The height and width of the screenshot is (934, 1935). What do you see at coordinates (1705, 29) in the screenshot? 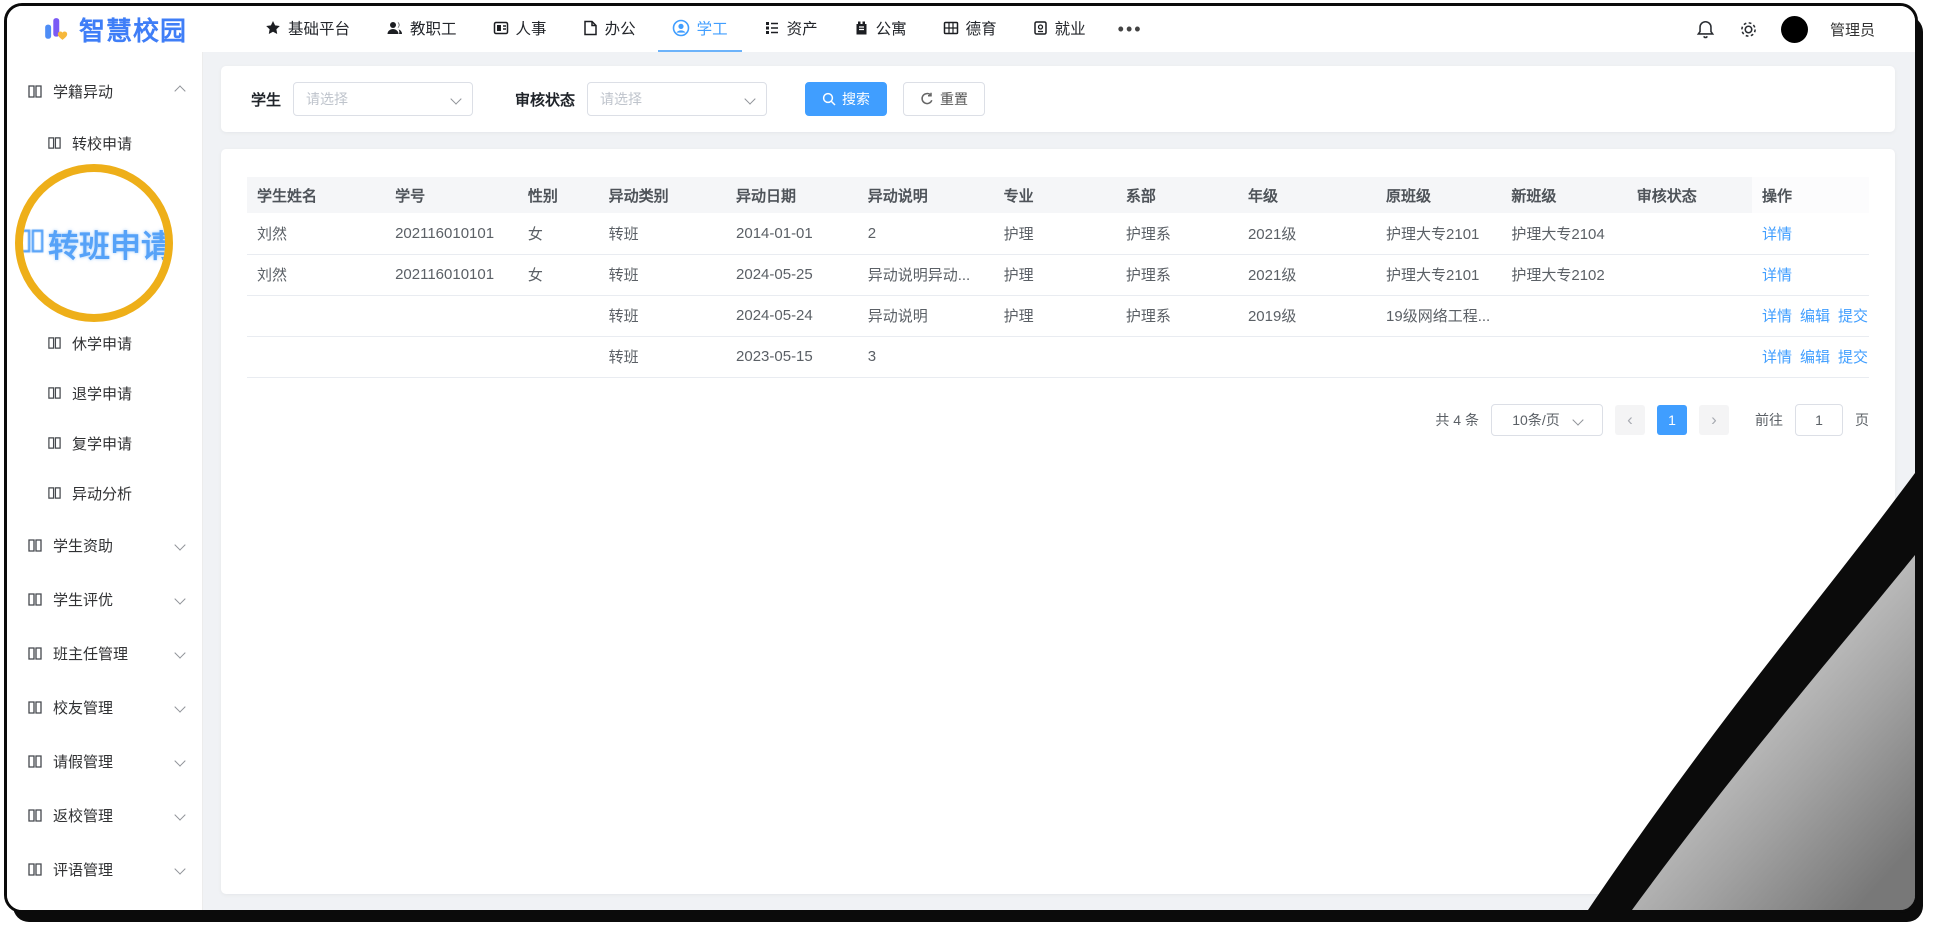
I see `notification-bell-icon` at bounding box center [1705, 29].